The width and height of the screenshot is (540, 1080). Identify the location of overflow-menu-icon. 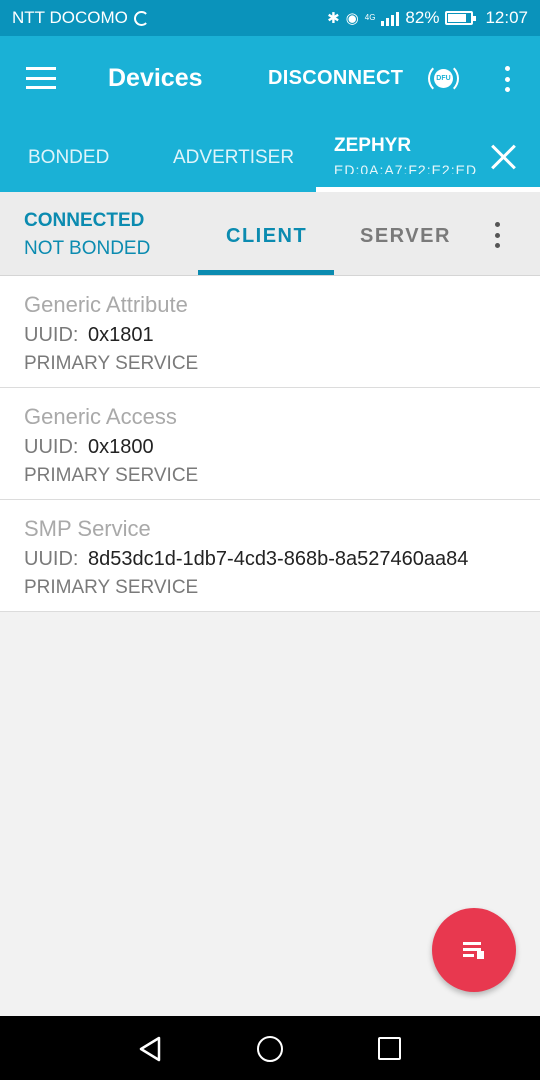
(507, 79).